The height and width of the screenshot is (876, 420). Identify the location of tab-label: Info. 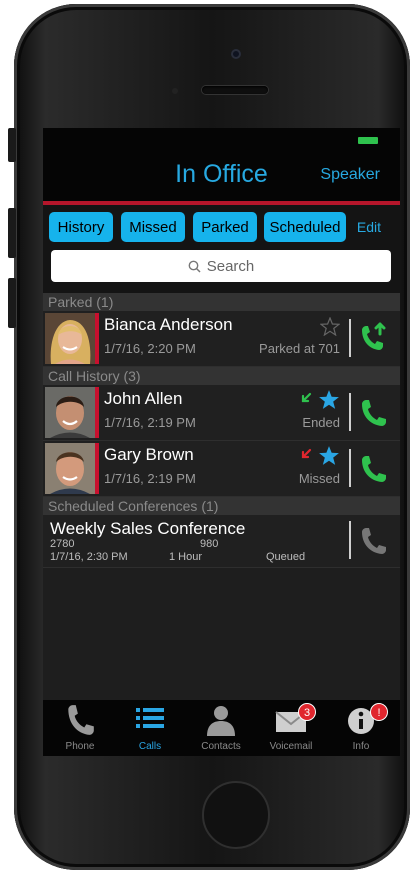
(361, 746).